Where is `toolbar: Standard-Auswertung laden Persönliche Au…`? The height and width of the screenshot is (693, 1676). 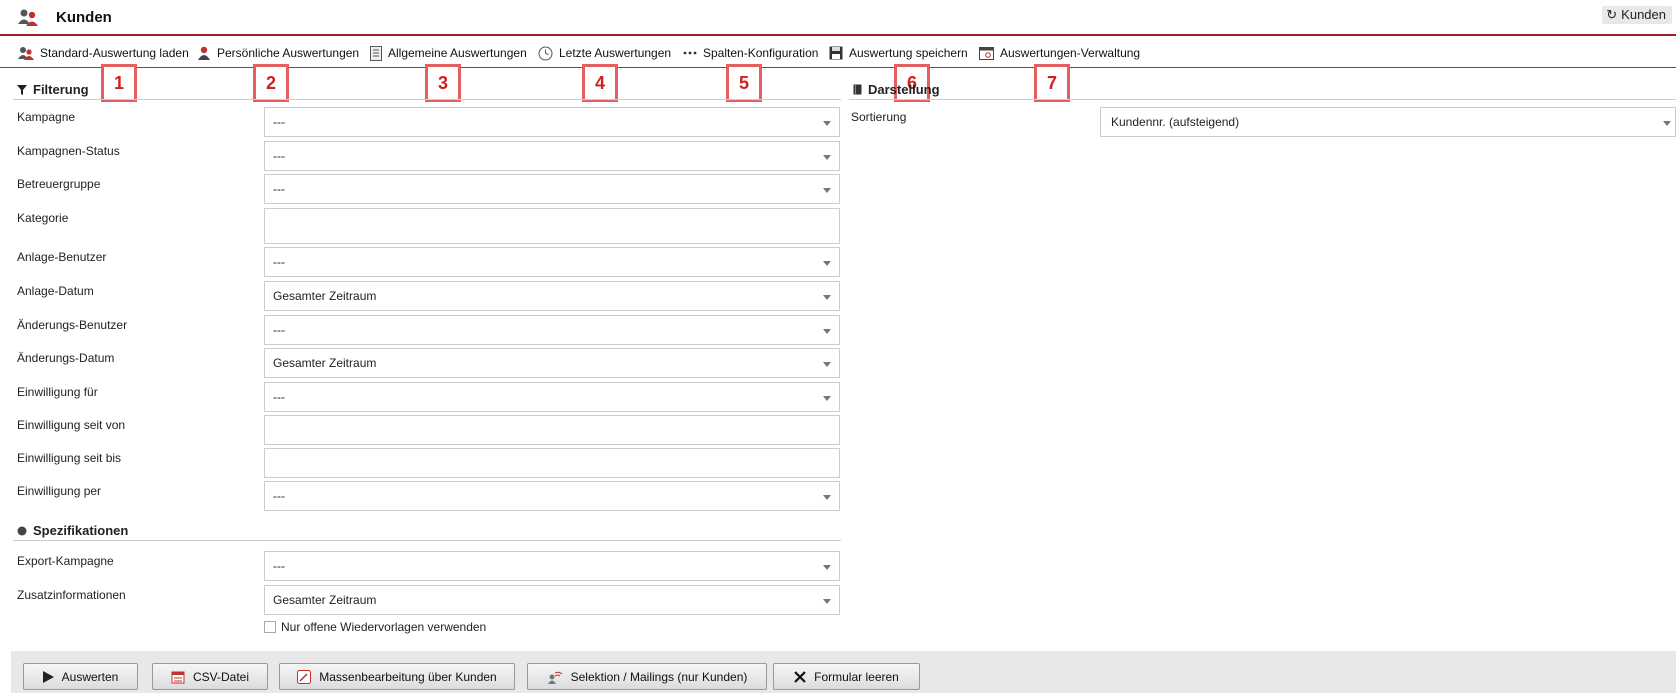
toolbar: Standard-Auswertung laden Persönliche Au… is located at coordinates (838, 53).